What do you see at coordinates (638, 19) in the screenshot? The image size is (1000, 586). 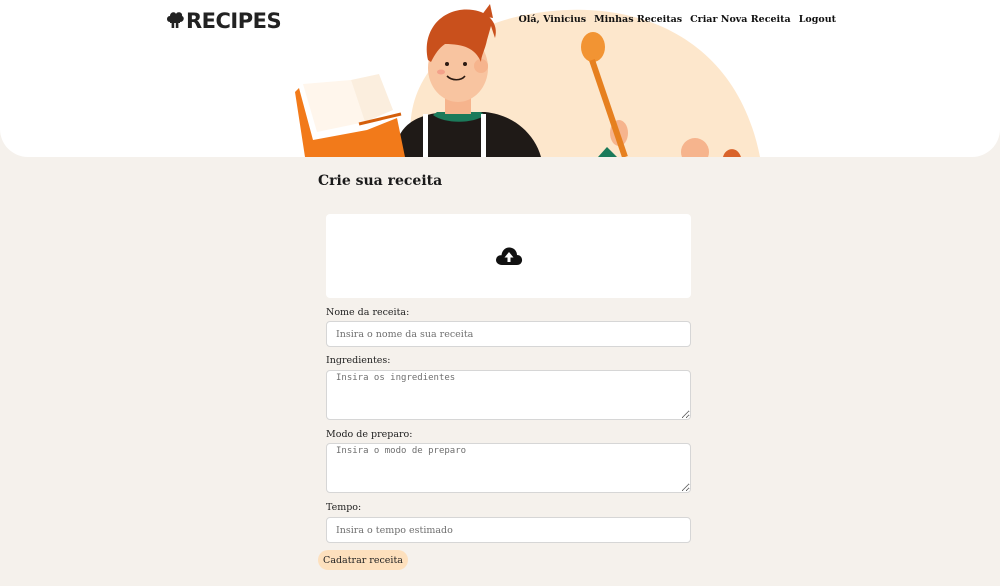 I see `nav-my-recipes: Minhas Receitas` at bounding box center [638, 19].